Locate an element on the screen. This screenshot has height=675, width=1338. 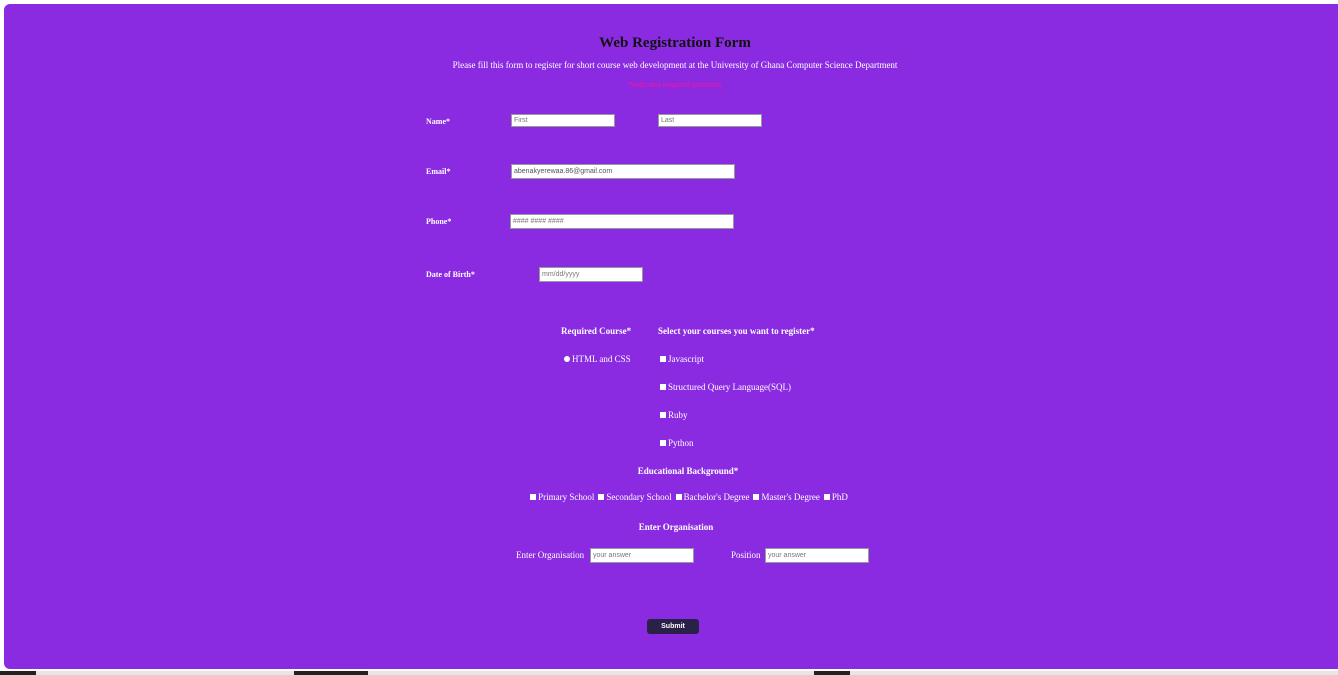
course-checkbox-javascript: Javascript is located at coordinates (682, 359).